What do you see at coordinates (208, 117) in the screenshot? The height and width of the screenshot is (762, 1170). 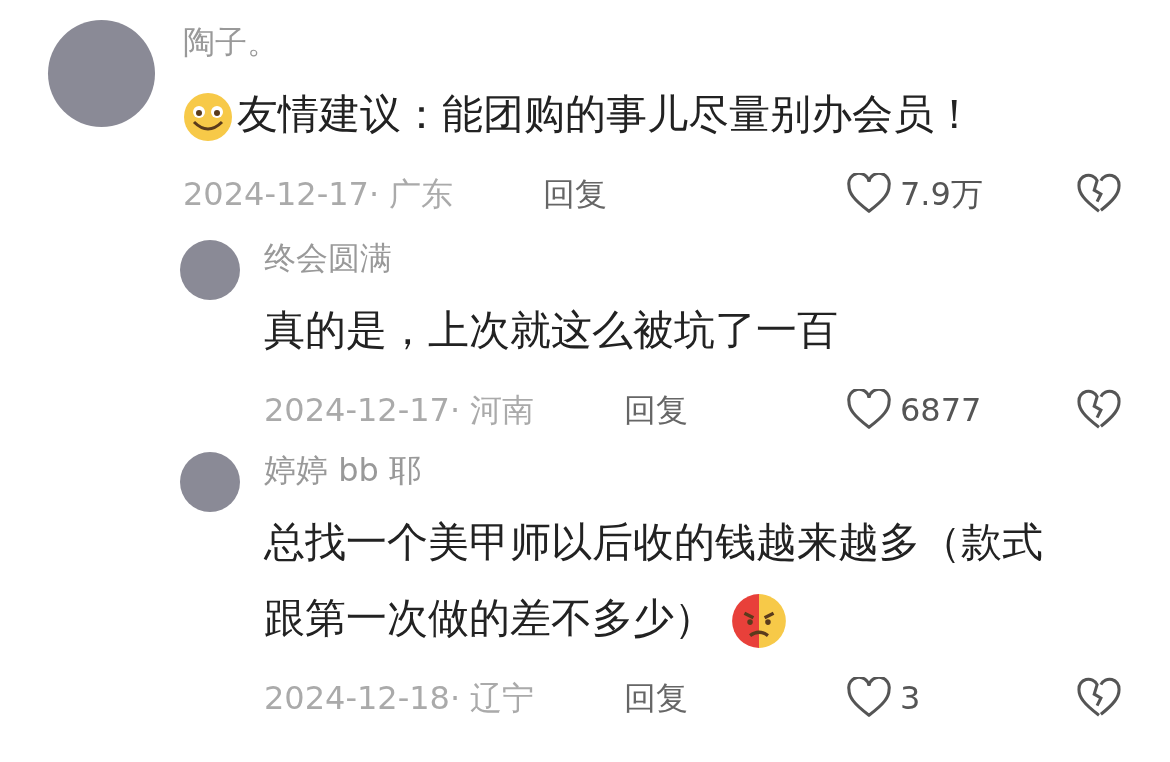 I see `smiling-emoji-icon` at bounding box center [208, 117].